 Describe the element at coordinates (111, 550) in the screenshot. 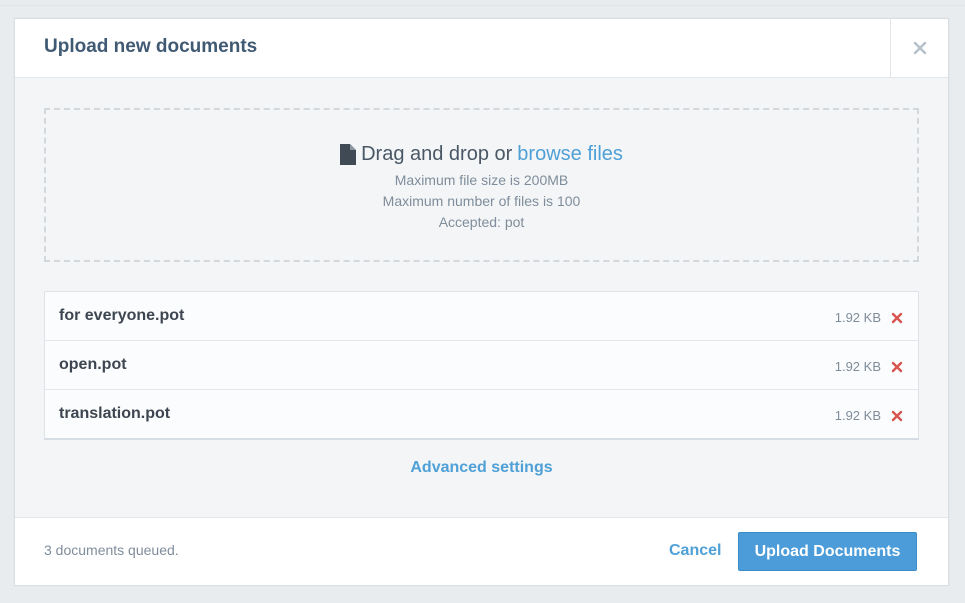

I see `queue-status: 3 documents queued.` at that location.